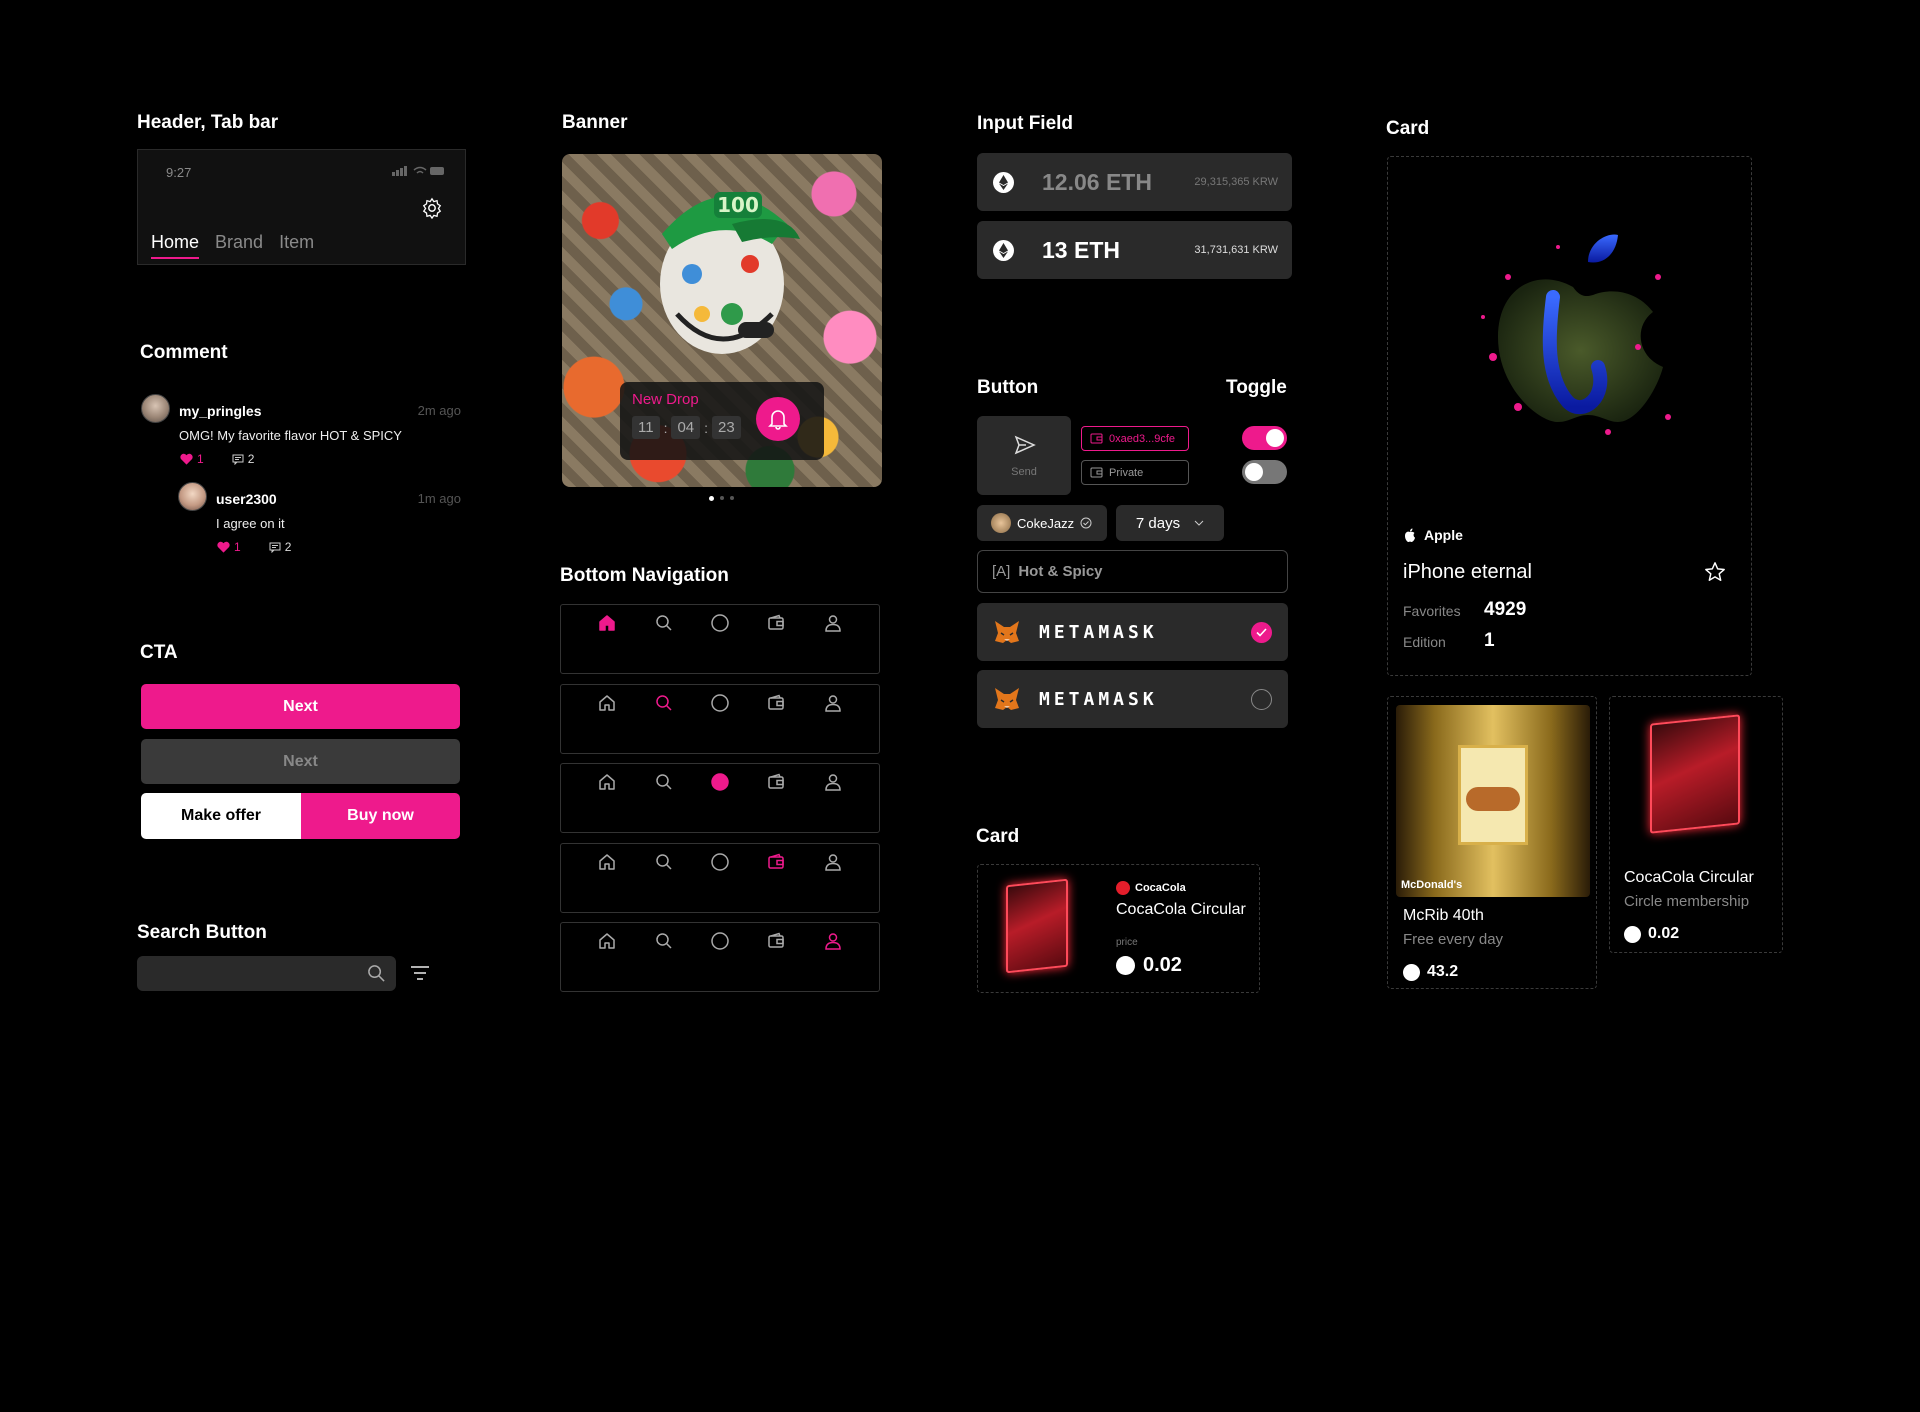 This screenshot has width=1920, height=1412. What do you see at coordinates (1254, 472) in the screenshot?
I see `toggle-knob` at bounding box center [1254, 472].